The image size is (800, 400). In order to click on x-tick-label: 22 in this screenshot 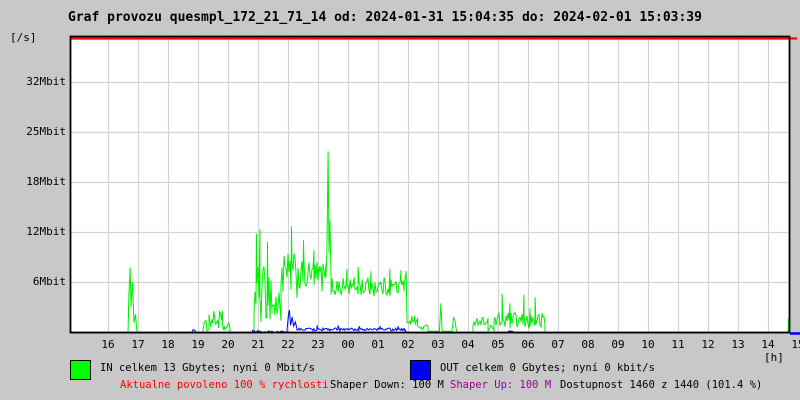, I will do `click(288, 344)`.